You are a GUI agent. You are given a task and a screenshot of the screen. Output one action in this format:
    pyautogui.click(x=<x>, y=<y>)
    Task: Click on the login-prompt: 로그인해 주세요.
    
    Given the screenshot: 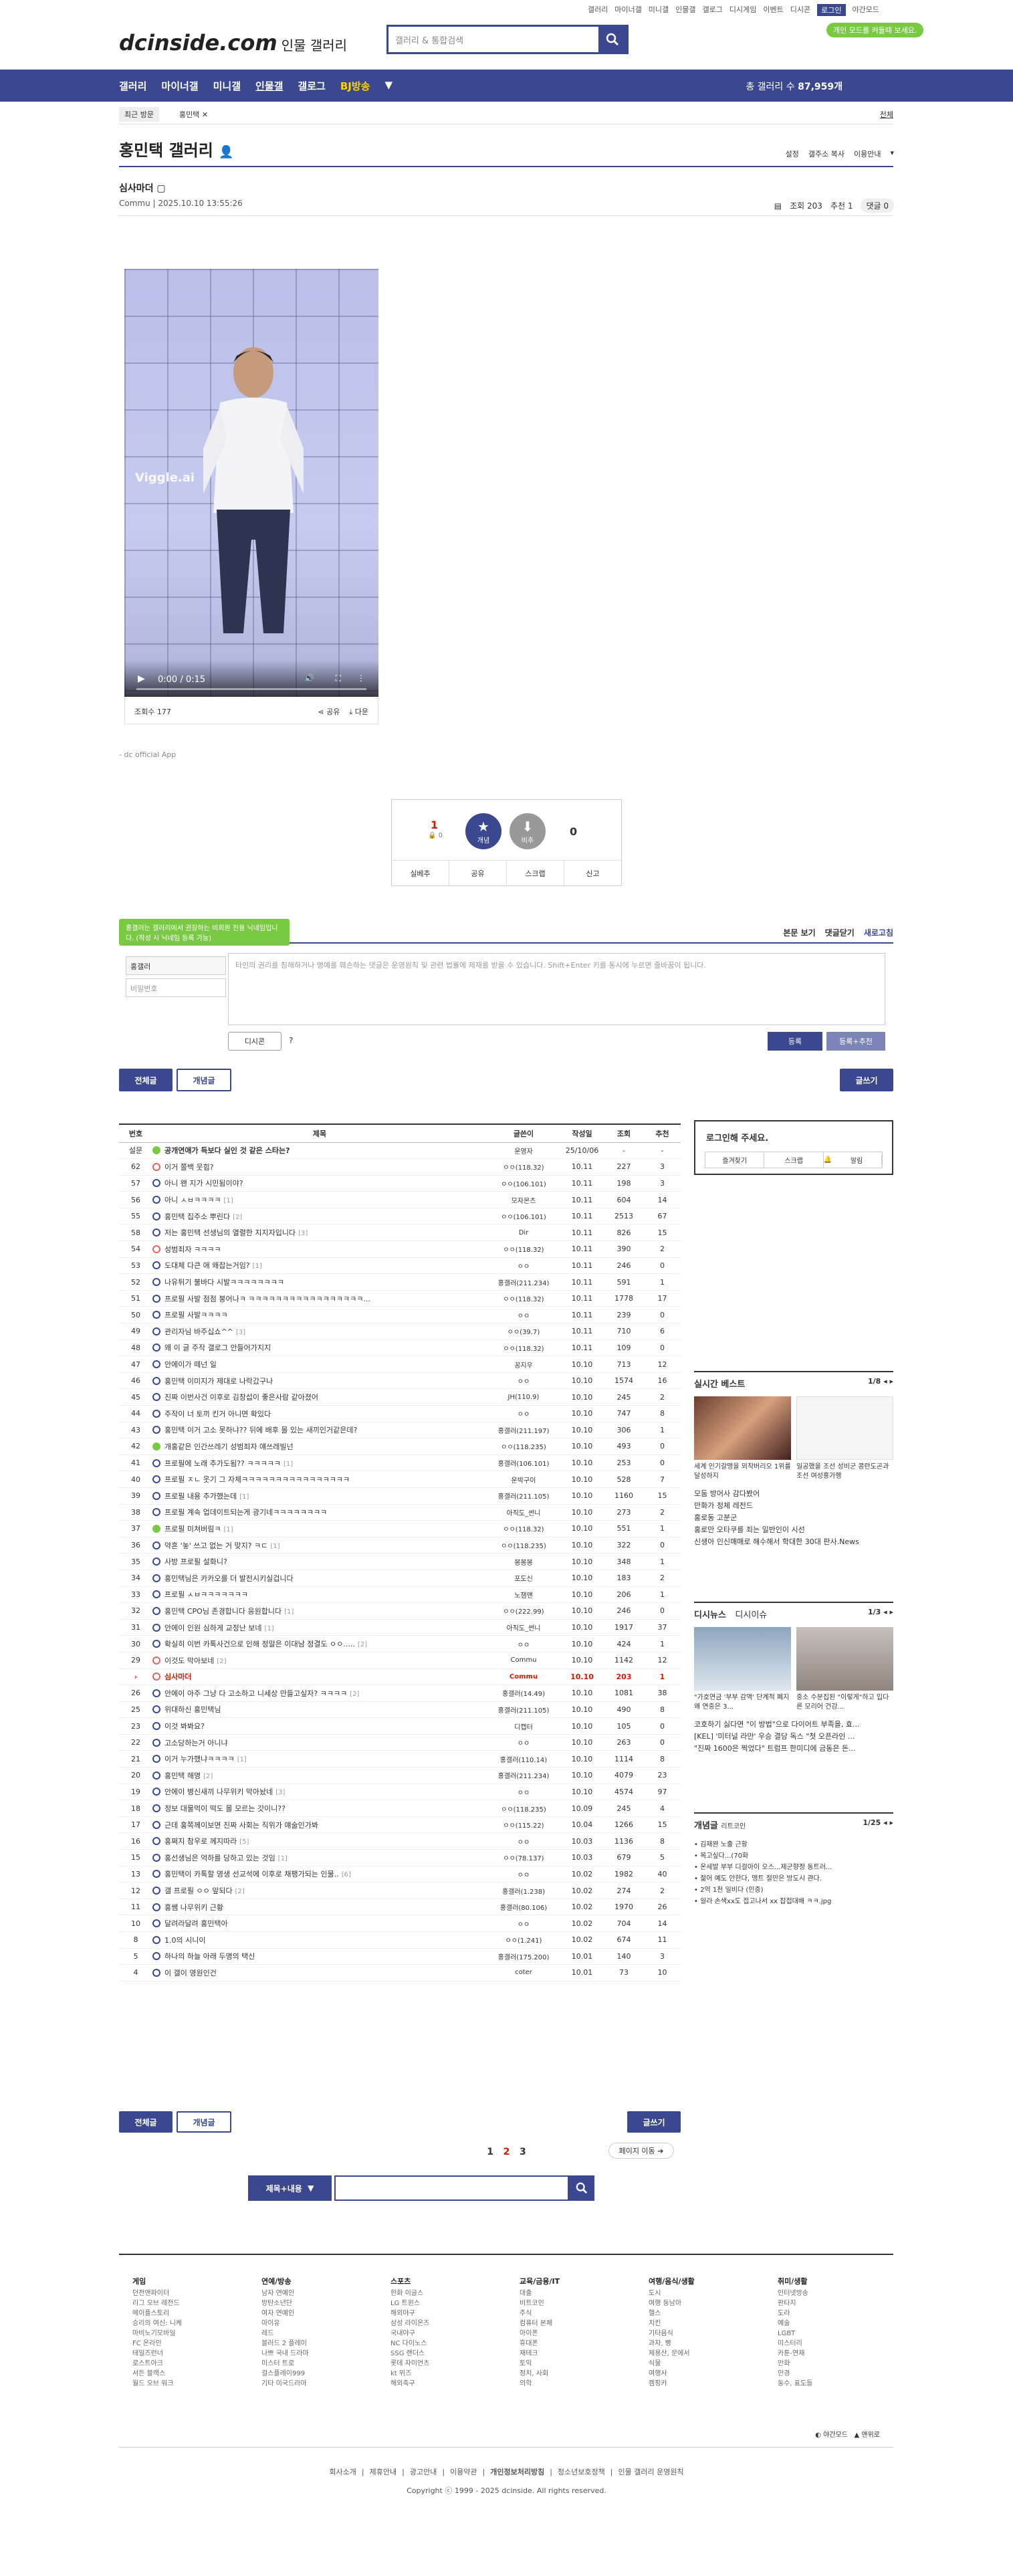 What is the action you would take?
    pyautogui.click(x=737, y=1137)
    